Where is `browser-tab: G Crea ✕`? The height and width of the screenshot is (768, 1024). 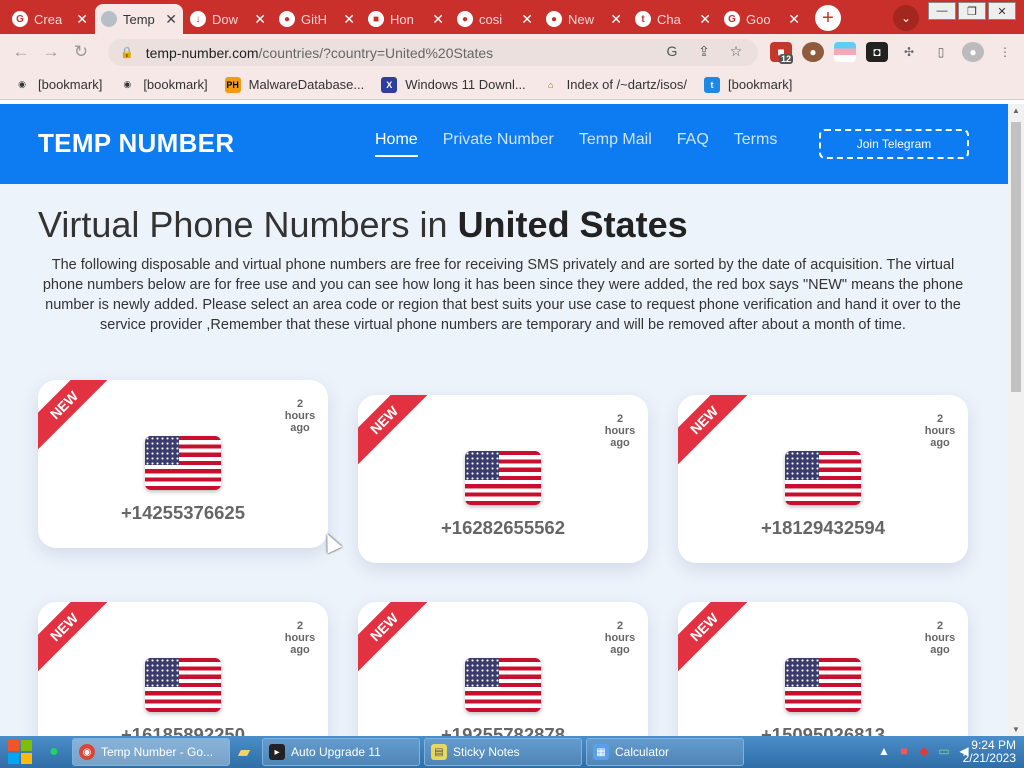 browser-tab: G Crea ✕ is located at coordinates (50, 19).